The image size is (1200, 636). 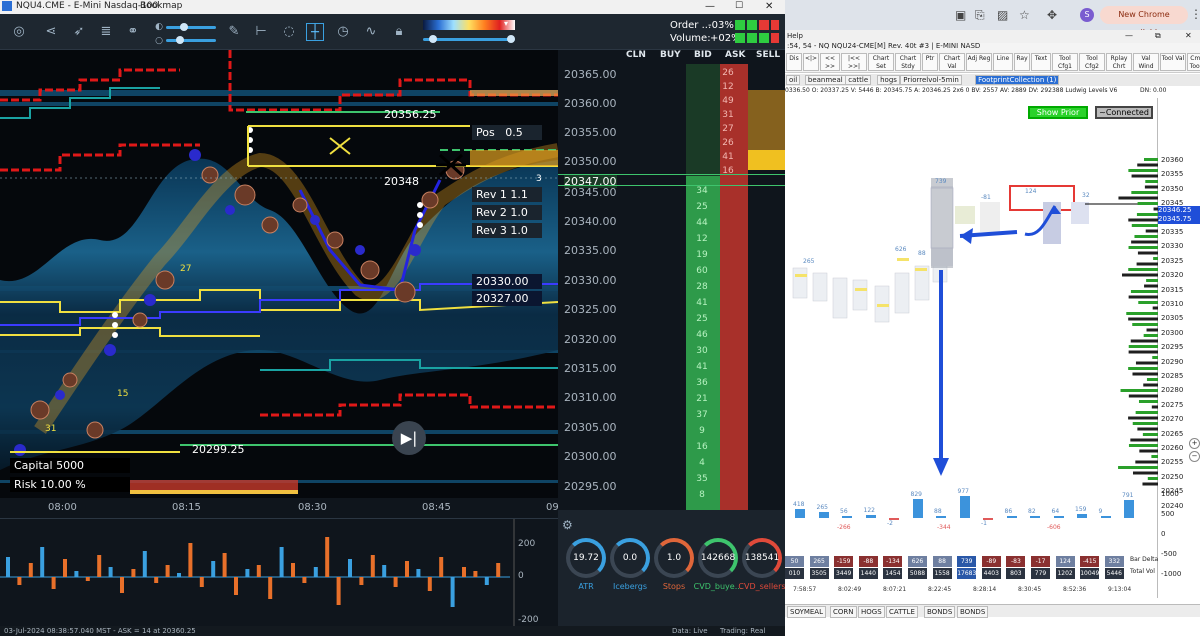 What do you see at coordinates (279, 572) in the screenshot?
I see `delta-subchart: 200 0 -200` at bounding box center [279, 572].